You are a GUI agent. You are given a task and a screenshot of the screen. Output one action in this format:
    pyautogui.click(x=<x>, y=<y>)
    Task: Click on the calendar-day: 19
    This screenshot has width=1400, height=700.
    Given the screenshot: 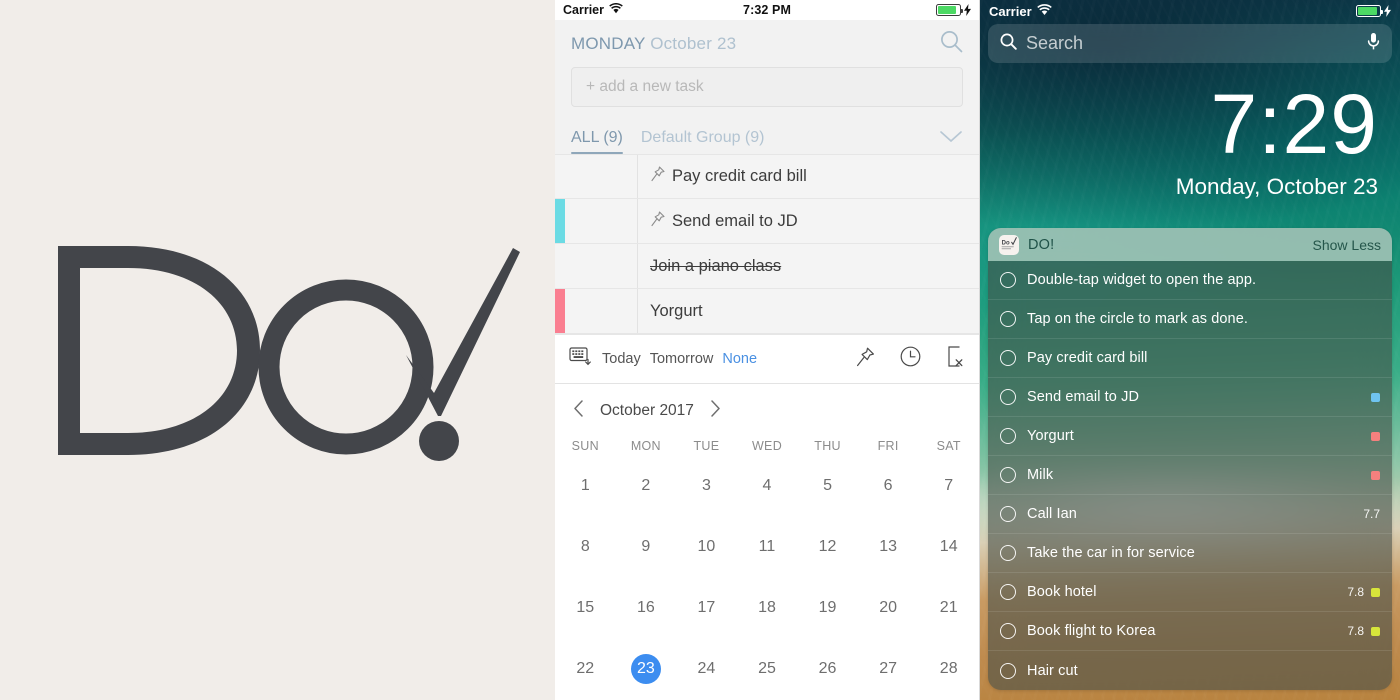 What is the action you would take?
    pyautogui.click(x=827, y=607)
    